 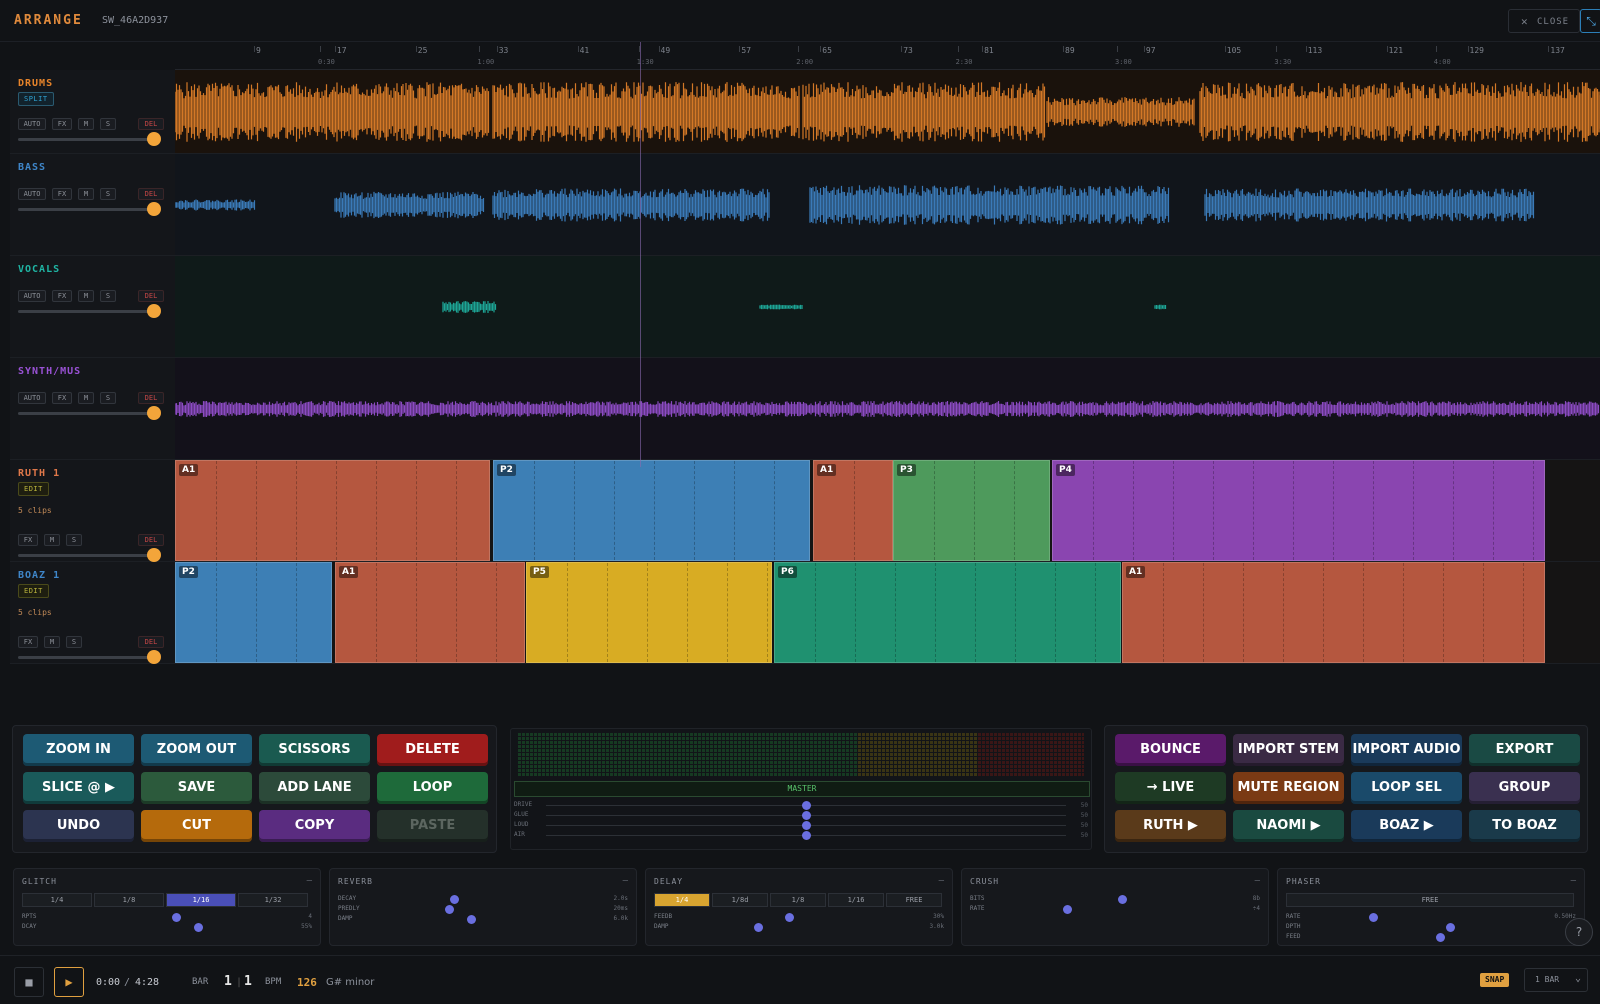 What do you see at coordinates (971, 510) in the screenshot?
I see `arrangement-region: P3` at bounding box center [971, 510].